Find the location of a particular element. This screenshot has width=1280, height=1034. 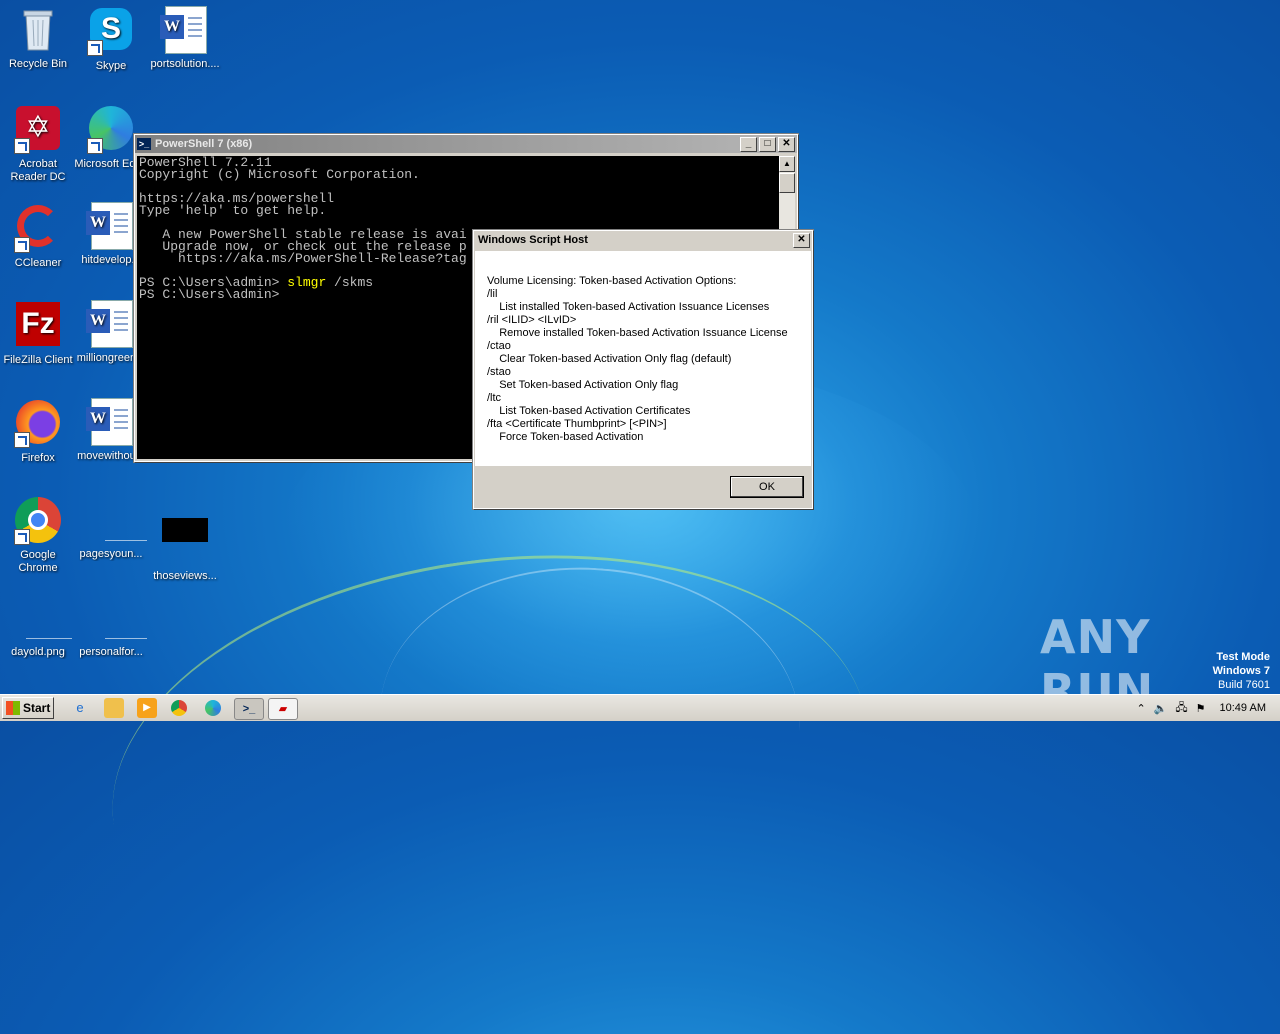

desktop-icon-chrome: Google Chrome is located at coordinates (38, 535).